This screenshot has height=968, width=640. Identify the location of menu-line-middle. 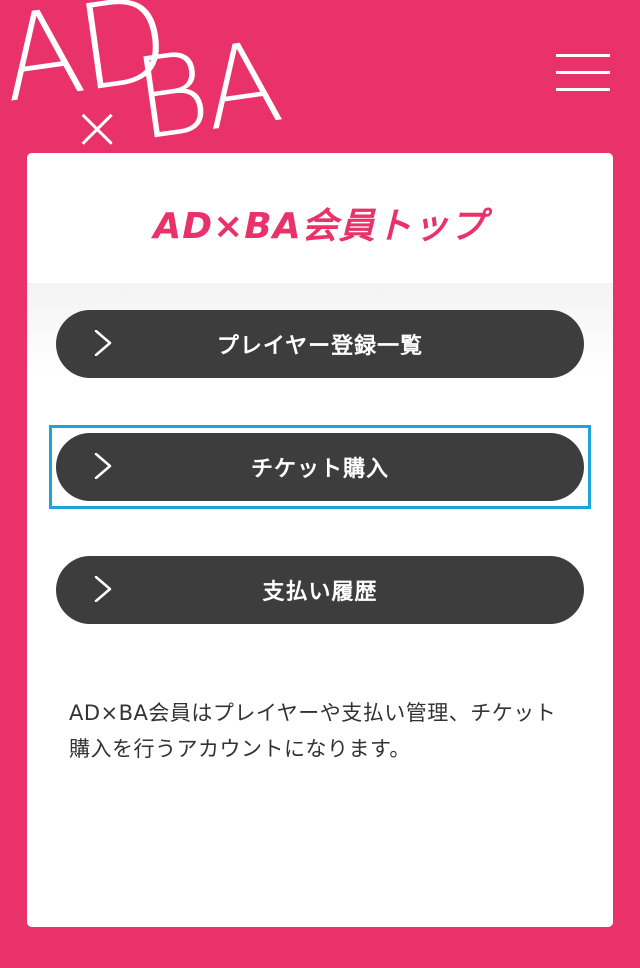
(583, 72).